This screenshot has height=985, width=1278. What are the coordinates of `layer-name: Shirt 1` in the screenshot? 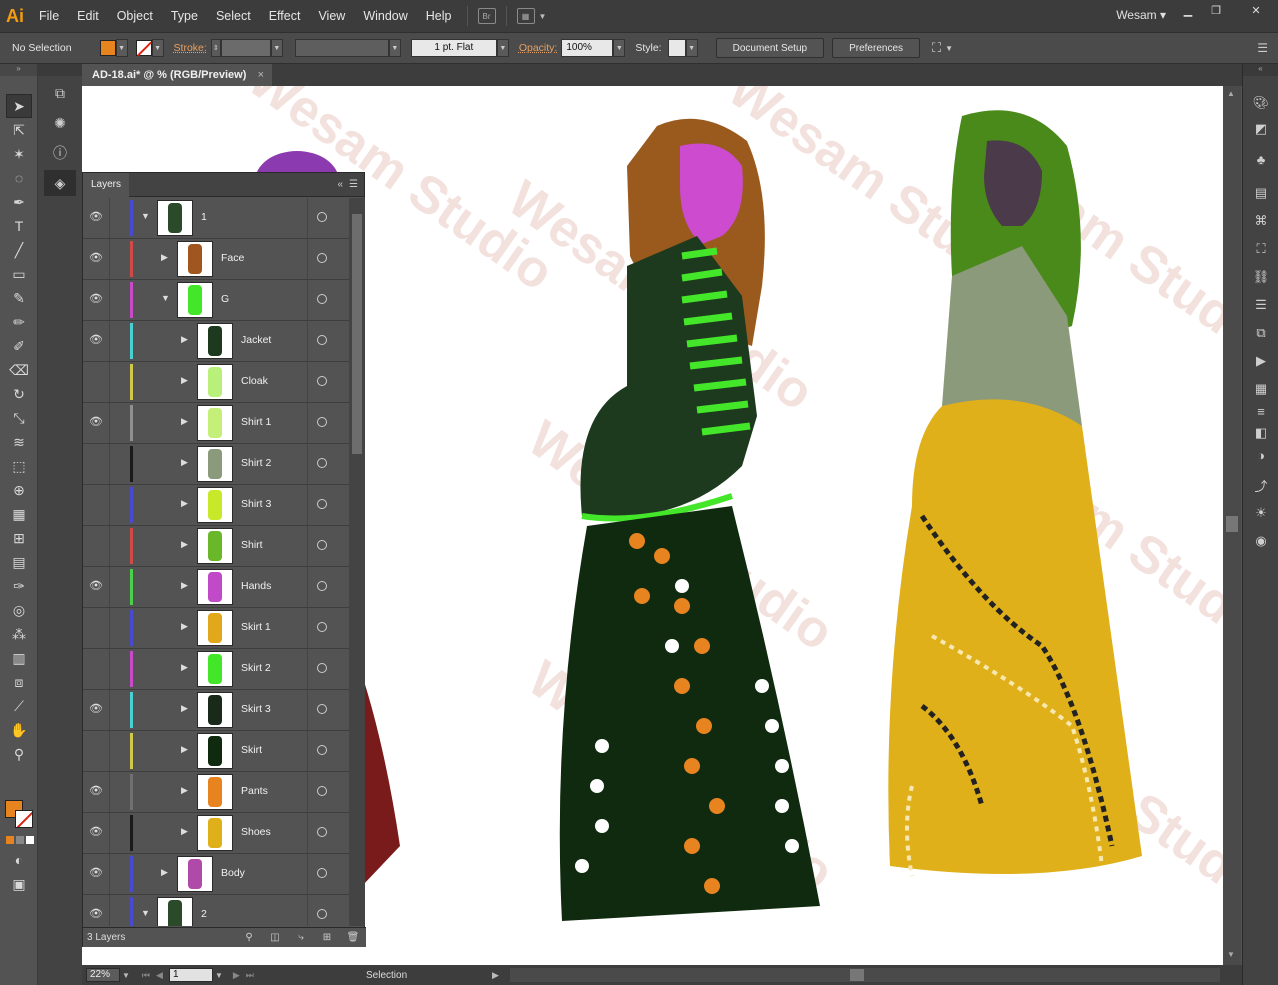 It's located at (256, 422).